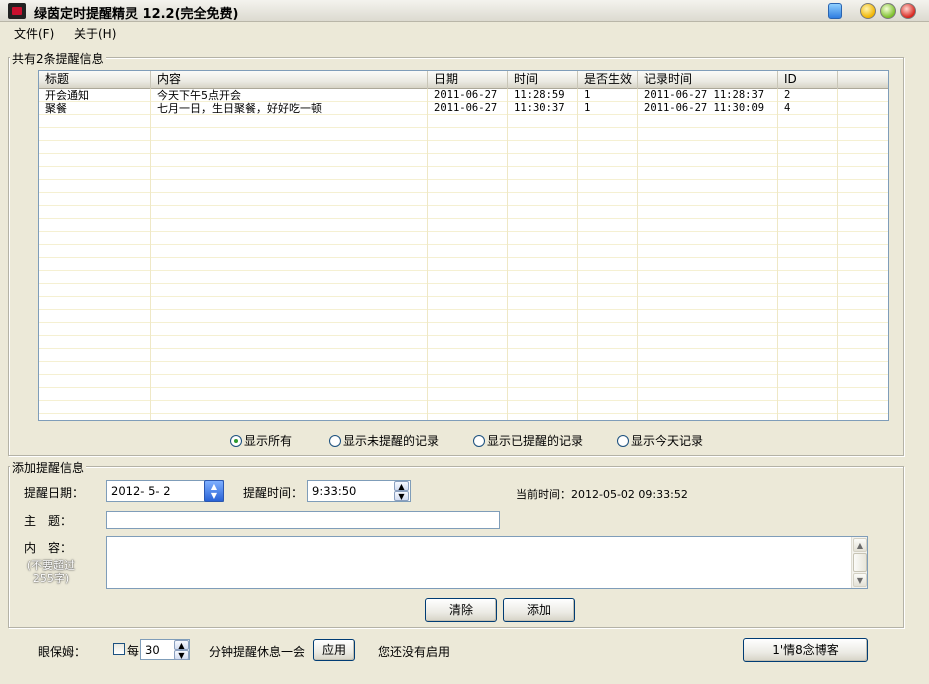 Image resolution: width=929 pixels, height=684 pixels. What do you see at coordinates (888, 11) in the screenshot?
I see `maximize-button` at bounding box center [888, 11].